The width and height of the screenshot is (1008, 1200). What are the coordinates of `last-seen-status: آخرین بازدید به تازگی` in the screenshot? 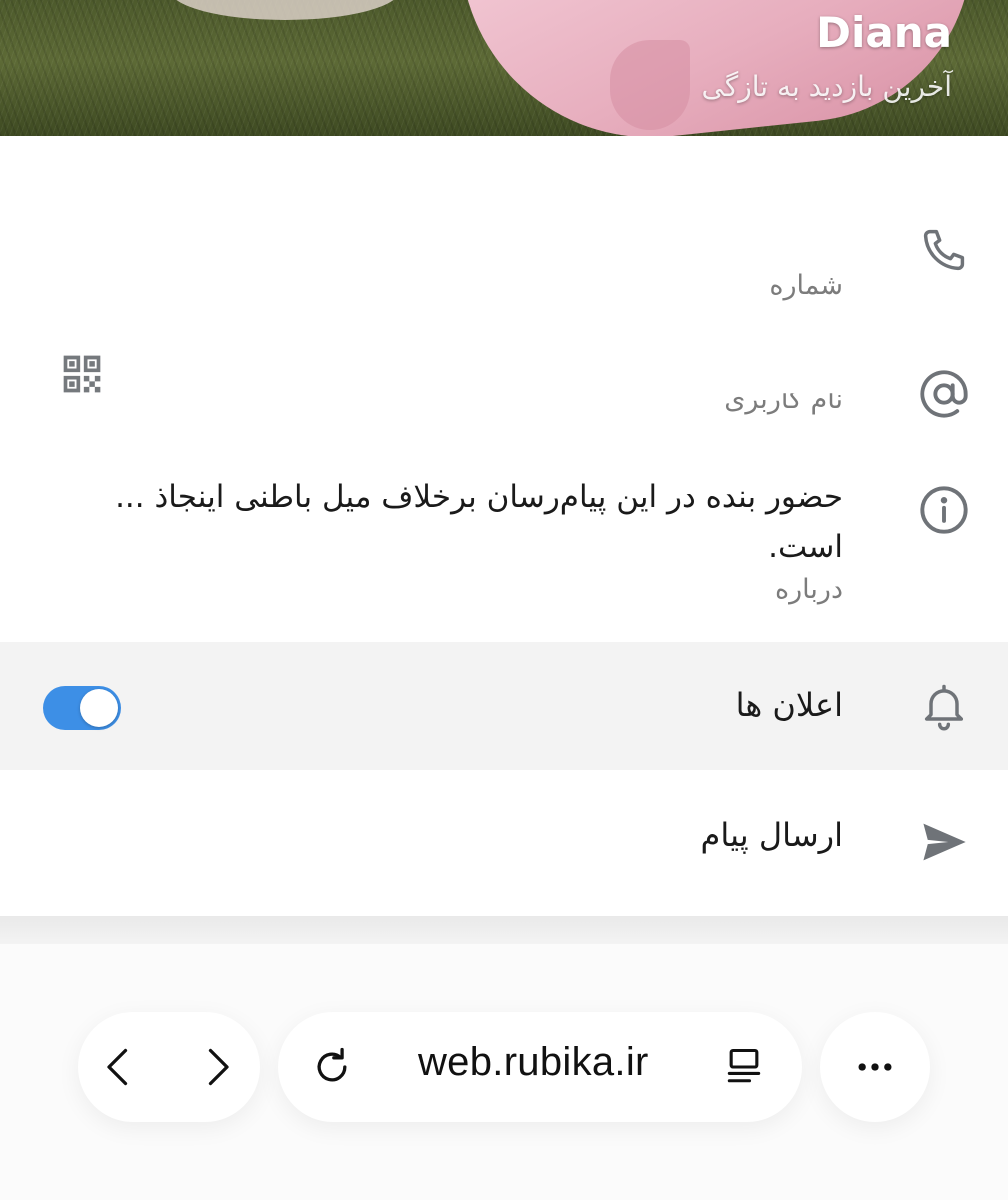 It's located at (826, 86).